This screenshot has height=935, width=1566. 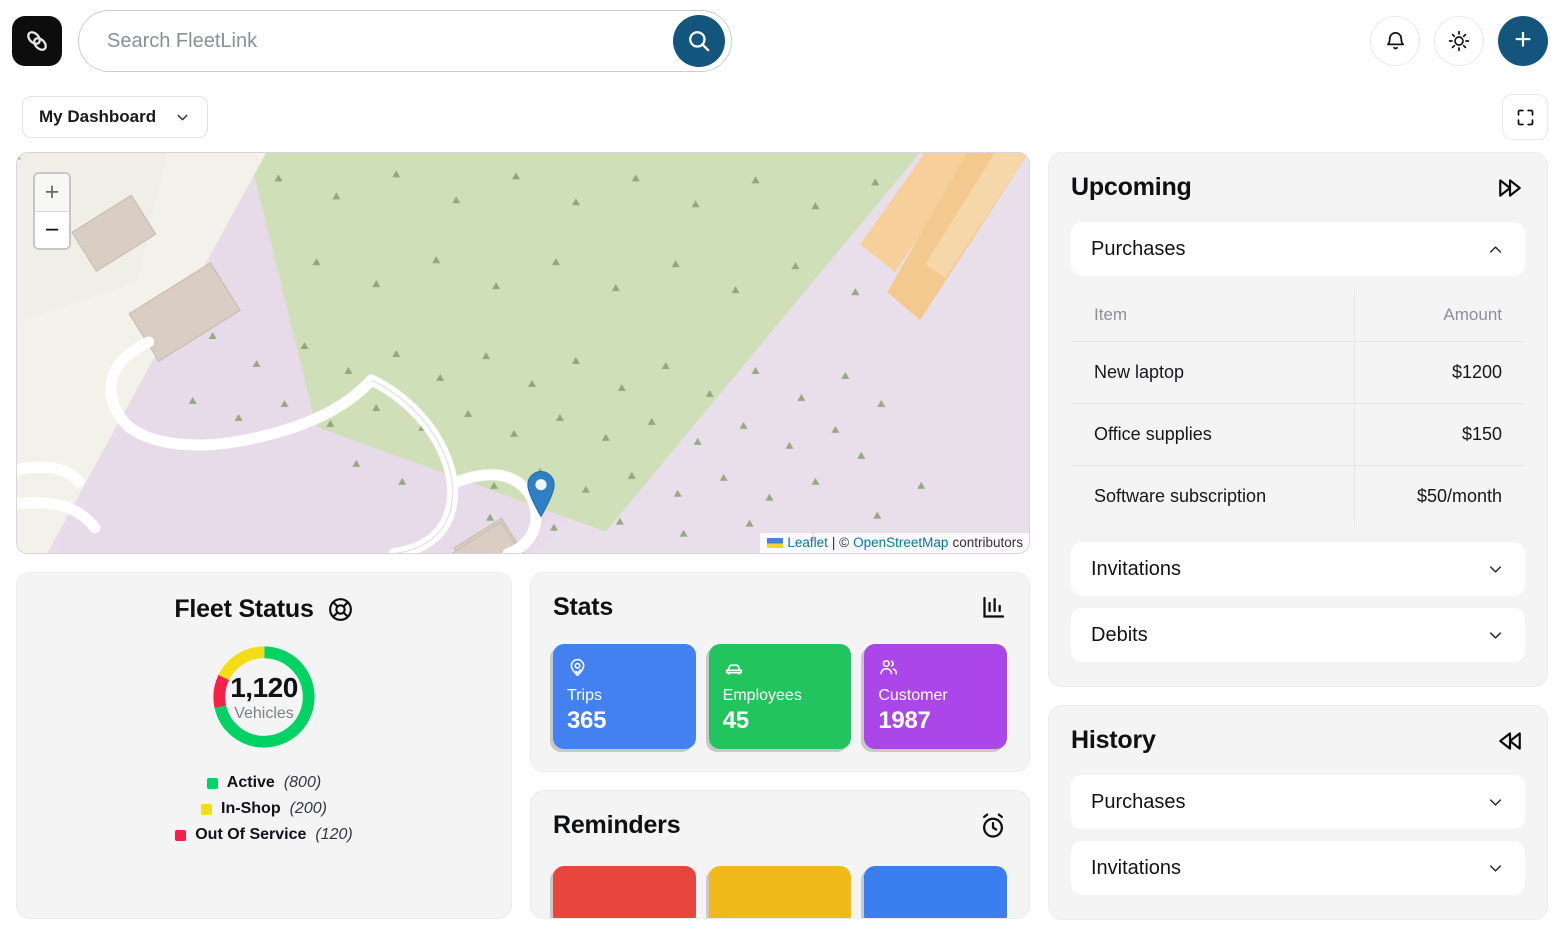 I want to click on fast-forward-icon, so click(x=1510, y=188).